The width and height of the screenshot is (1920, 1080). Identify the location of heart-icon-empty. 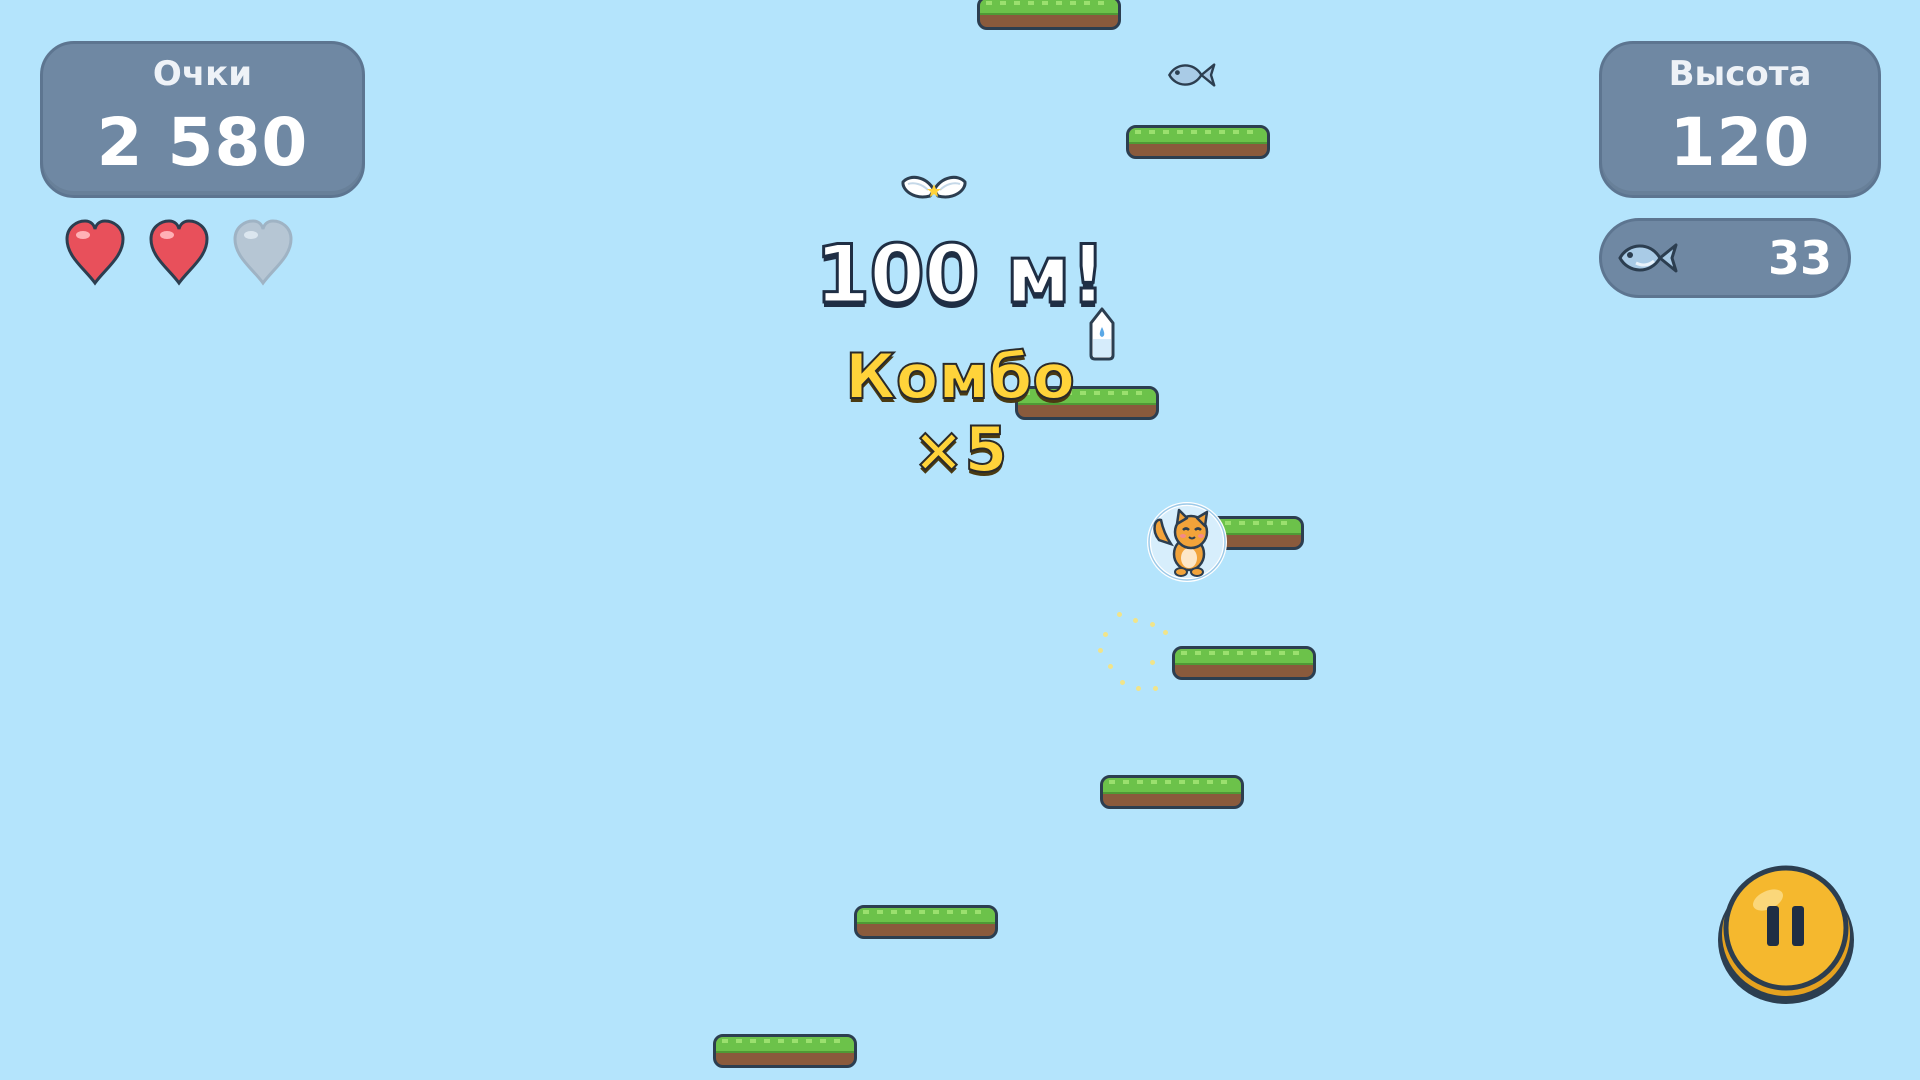
(263, 252).